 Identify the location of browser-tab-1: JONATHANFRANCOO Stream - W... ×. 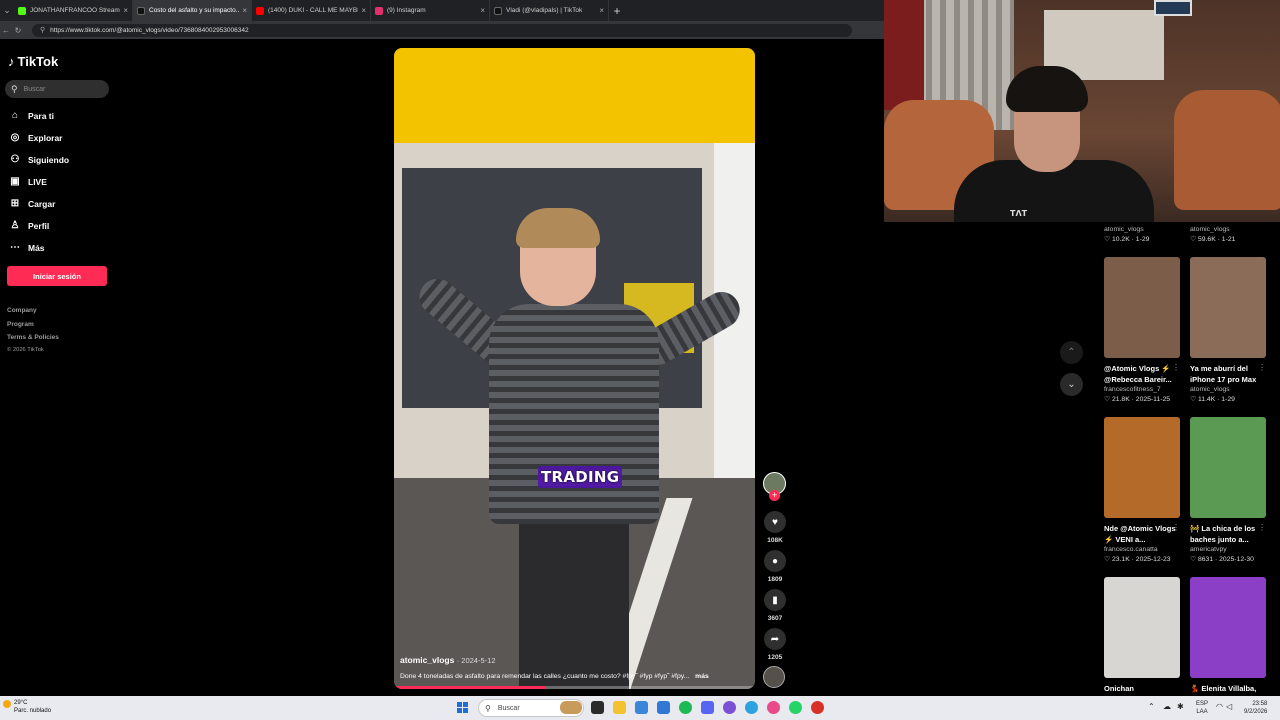
(73, 10).